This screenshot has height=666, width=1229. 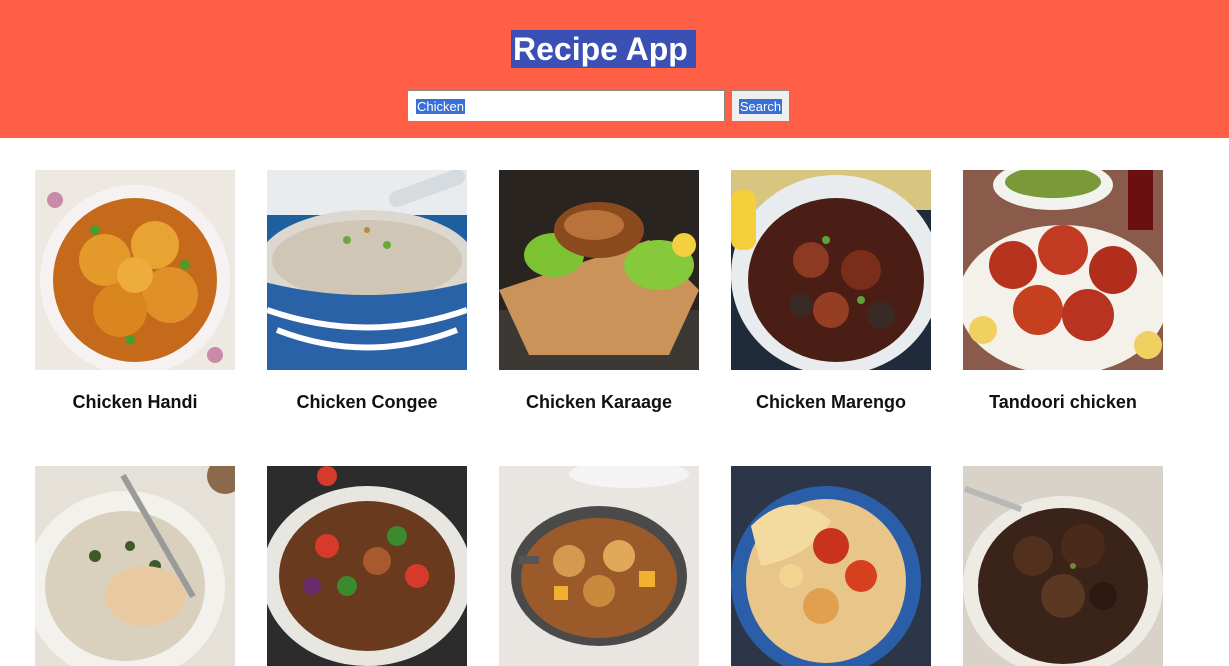 I want to click on search-button: Search, so click(x=760, y=106).